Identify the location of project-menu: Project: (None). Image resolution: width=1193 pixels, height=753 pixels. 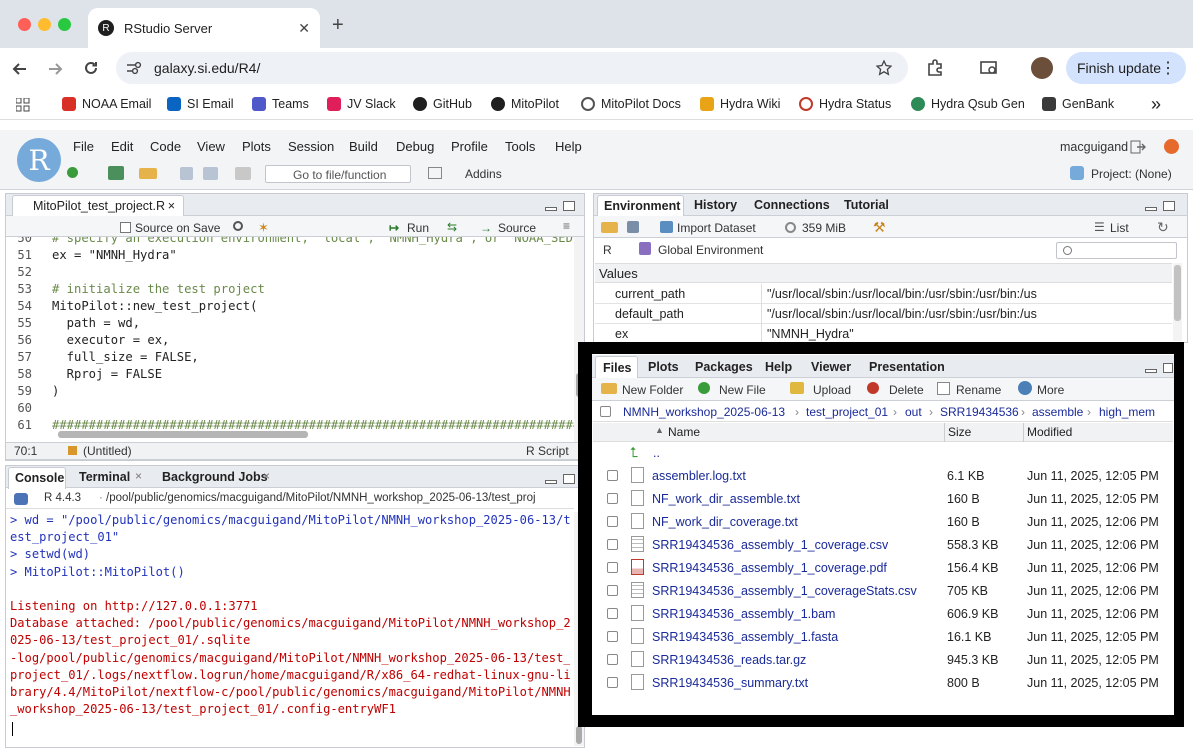
(1131, 174).